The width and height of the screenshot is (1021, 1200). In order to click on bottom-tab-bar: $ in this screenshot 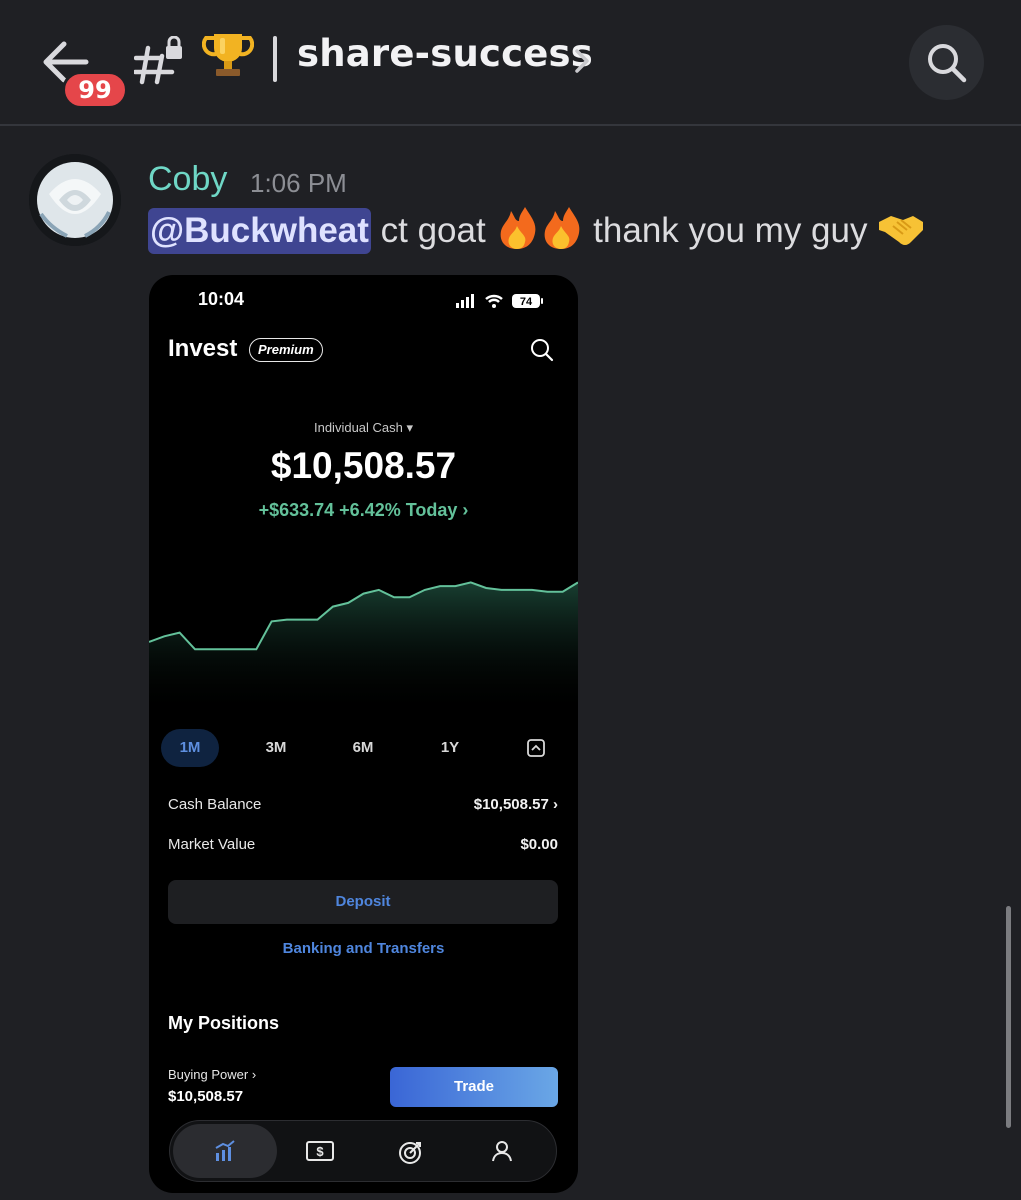, I will do `click(363, 1151)`.